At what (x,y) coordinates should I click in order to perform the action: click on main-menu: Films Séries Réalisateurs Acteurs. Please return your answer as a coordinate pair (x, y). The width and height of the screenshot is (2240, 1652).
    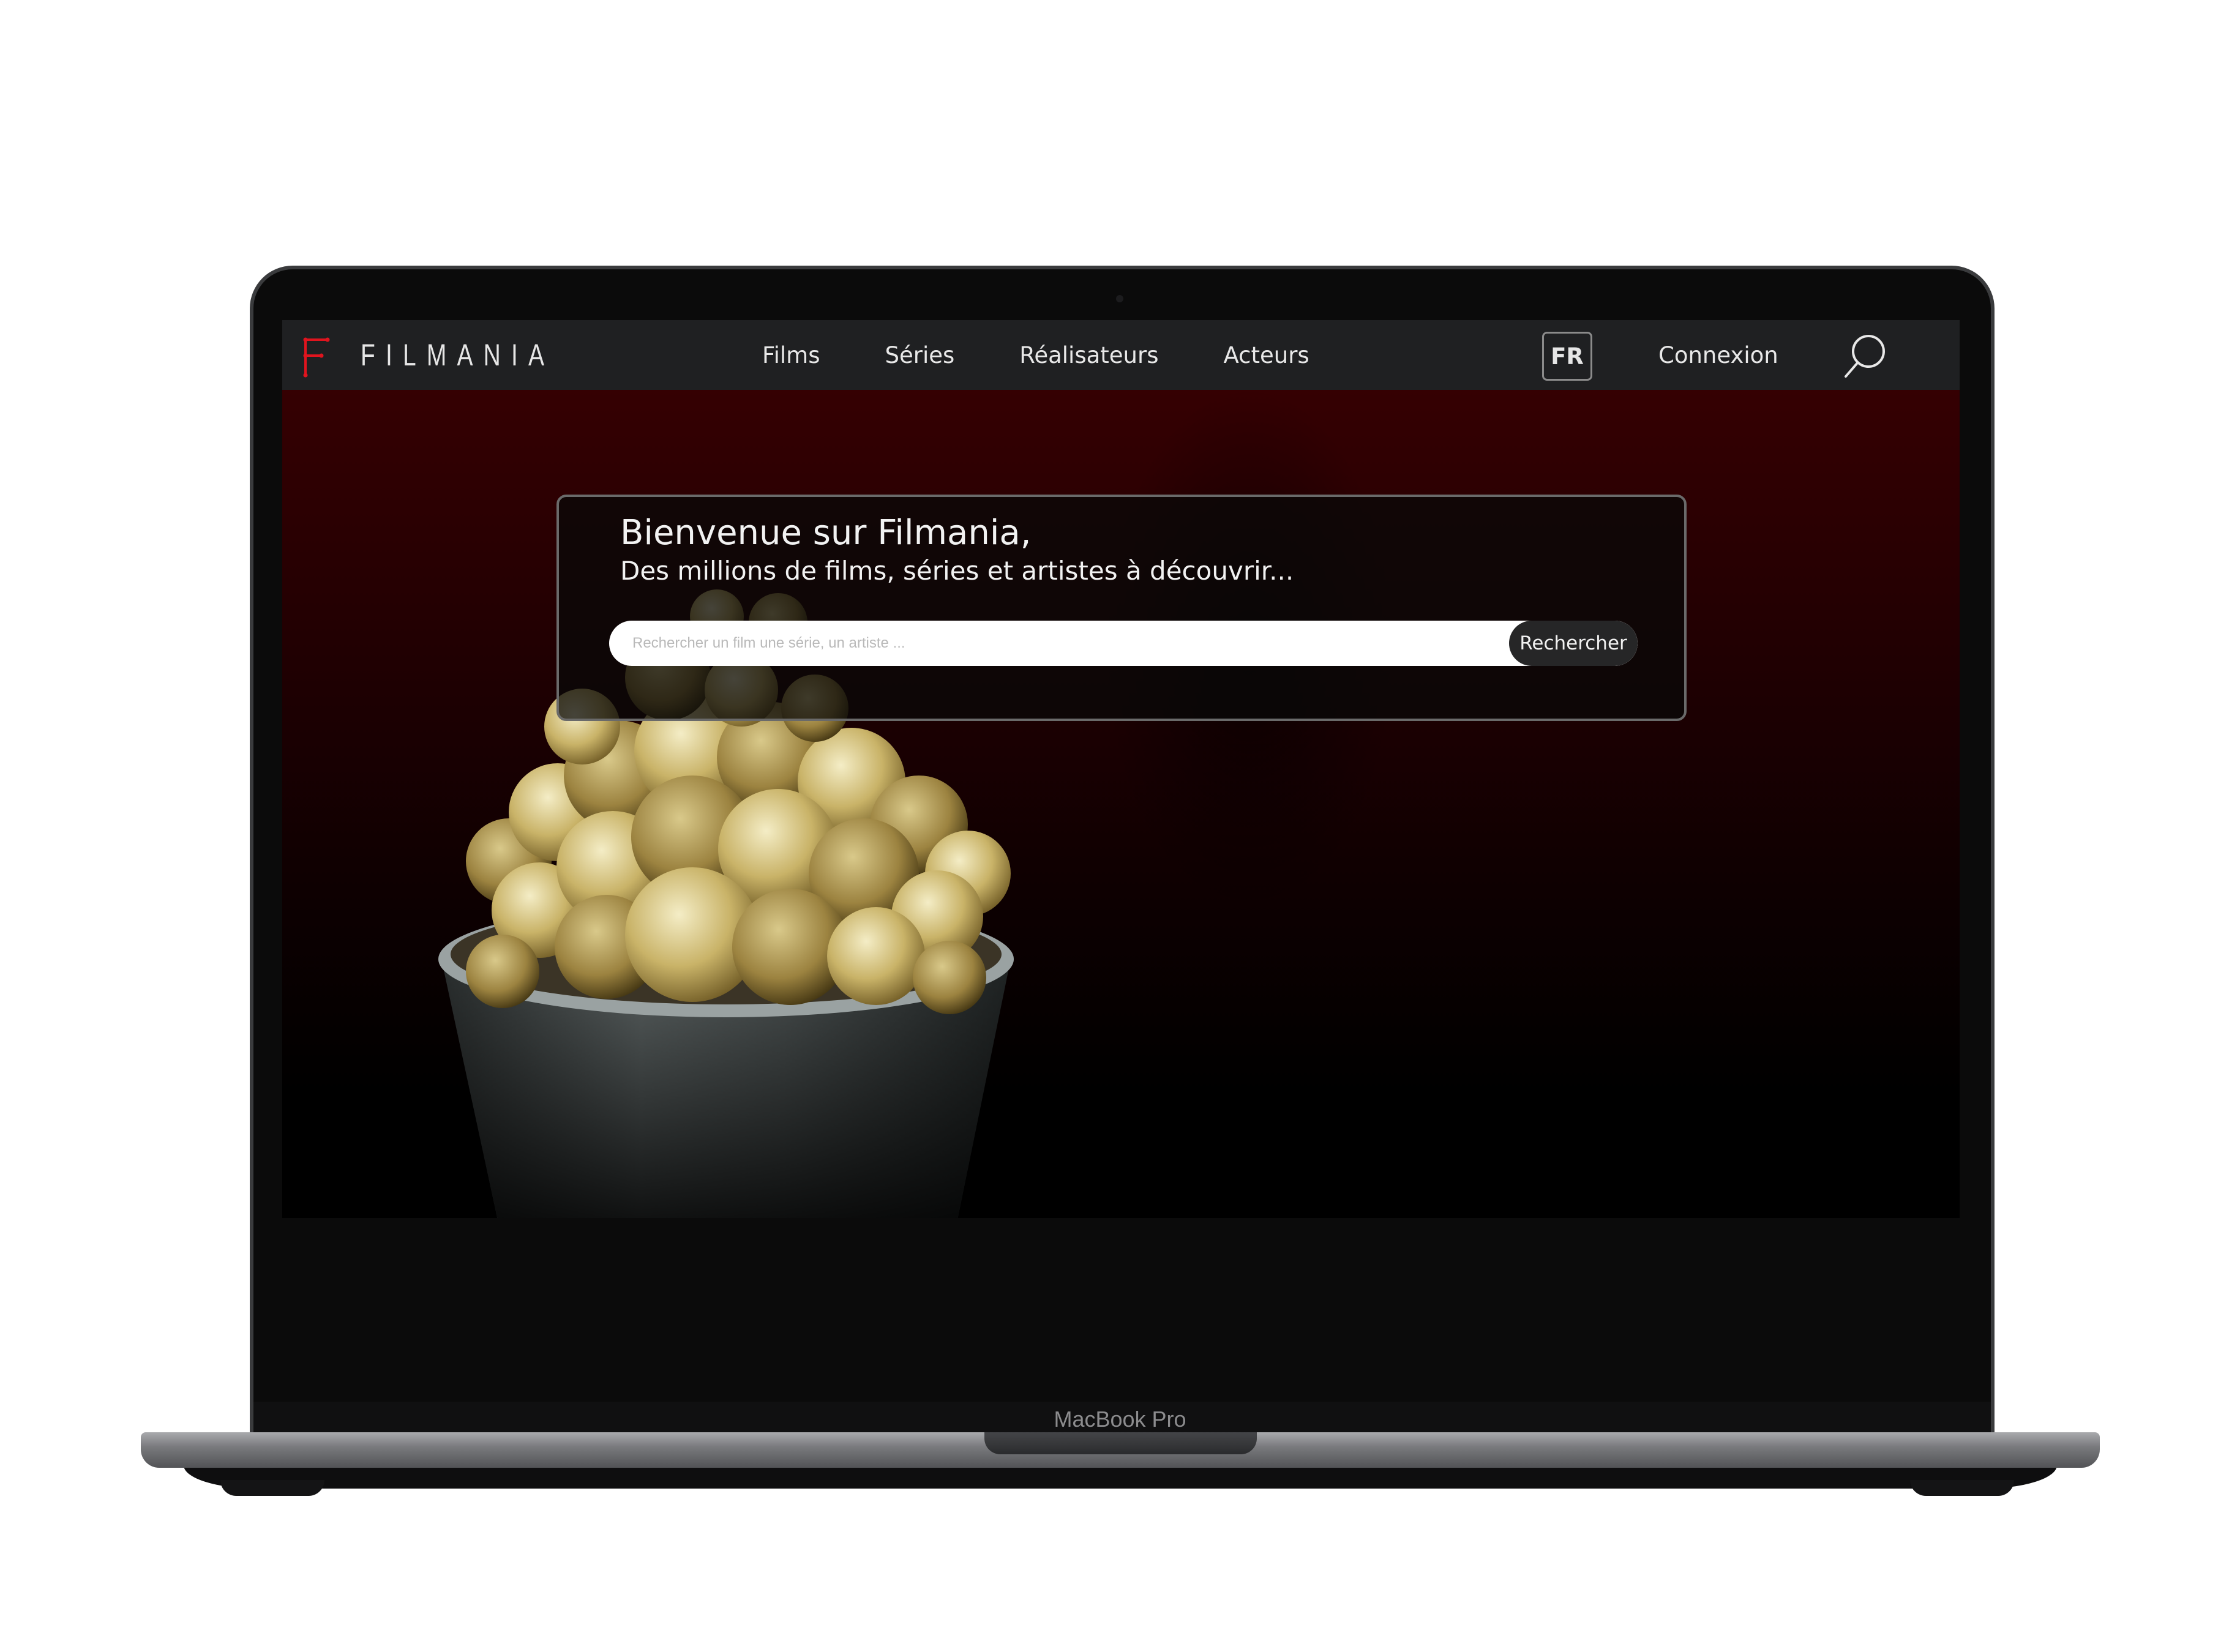
    Looking at the image, I should click on (1035, 355).